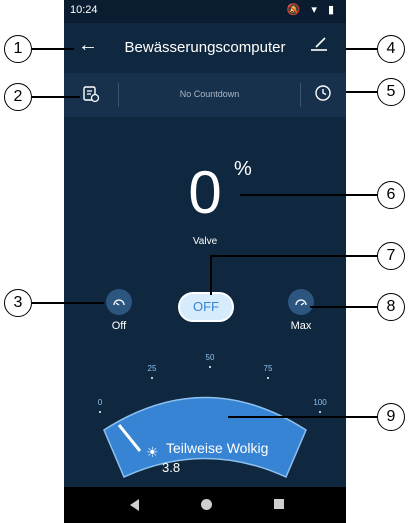  I want to click on off-label: Off, so click(119, 326).